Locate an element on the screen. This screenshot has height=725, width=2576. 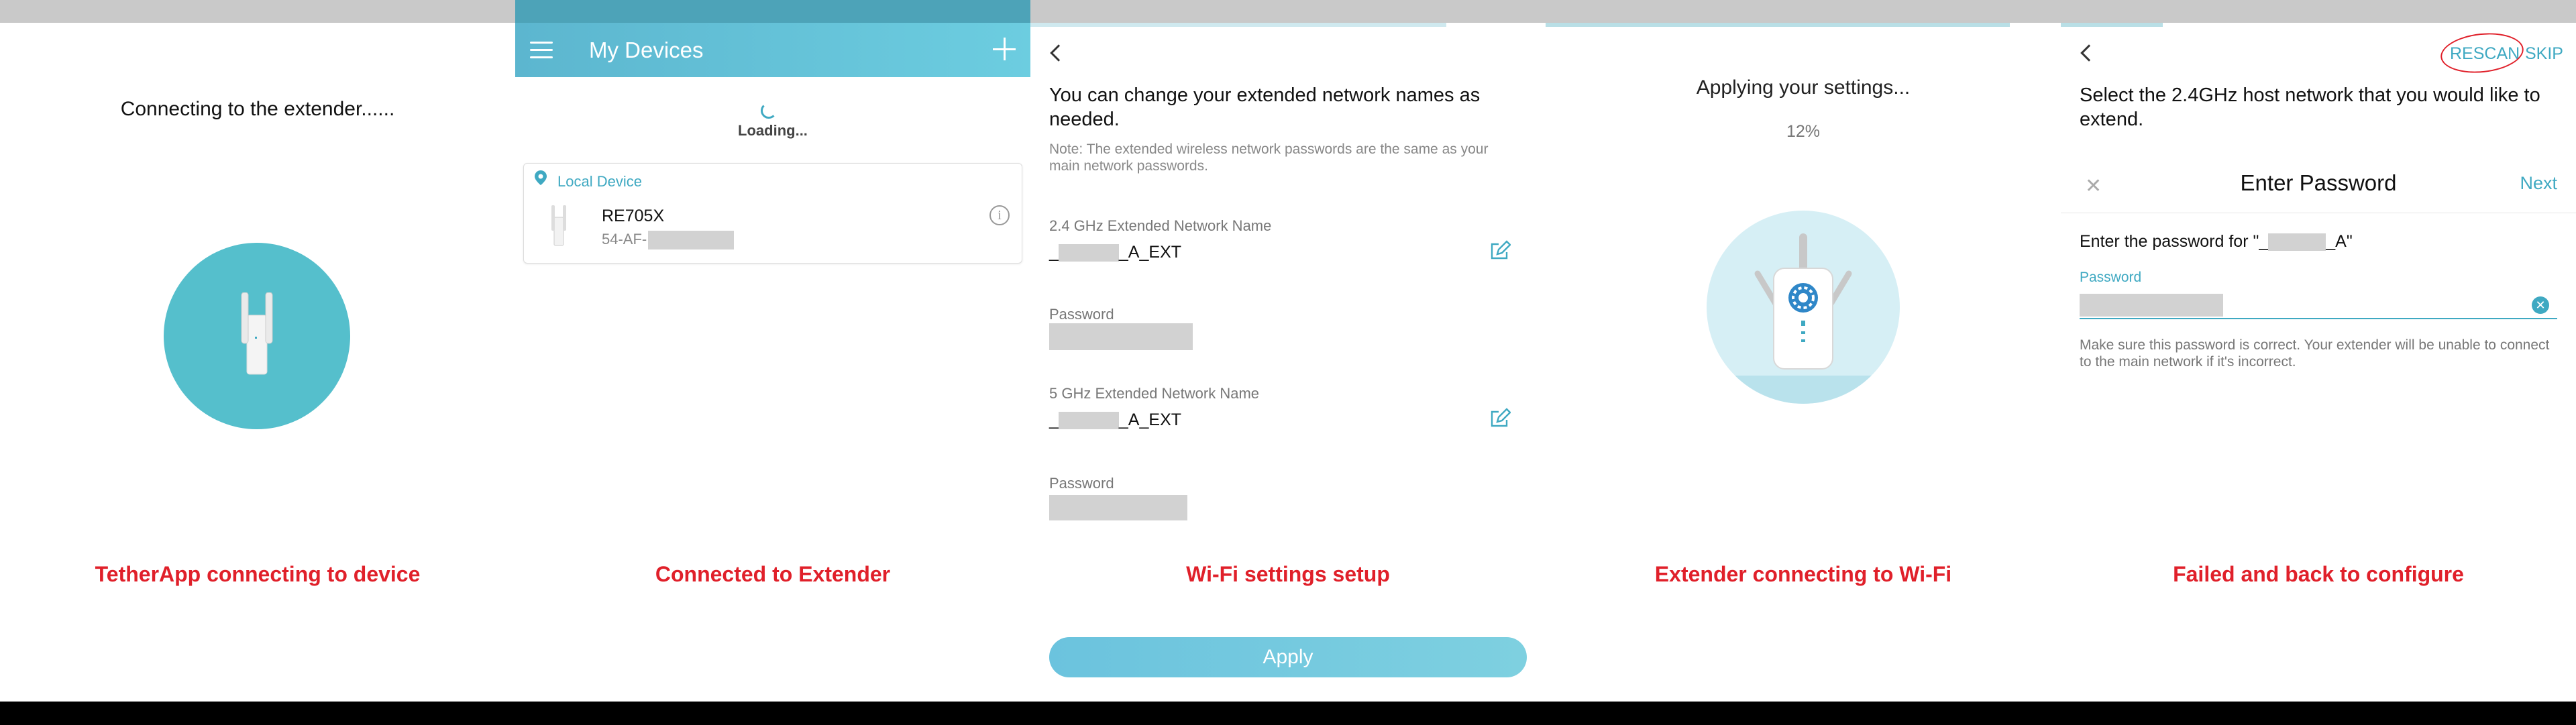
loading-spinner-icon is located at coordinates (769, 111).